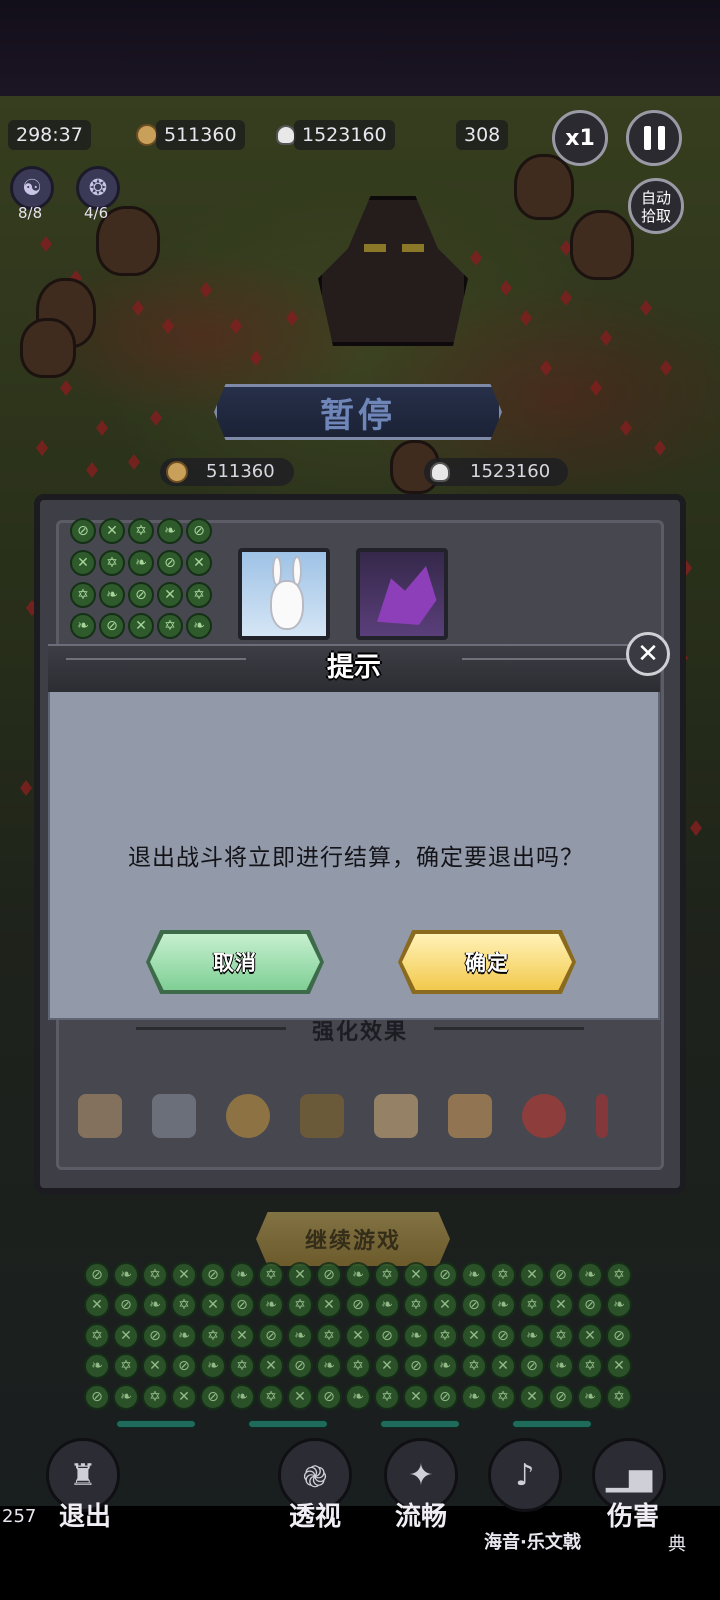 The height and width of the screenshot is (1600, 720). I want to click on enhancement-icons, so click(368, 1116).